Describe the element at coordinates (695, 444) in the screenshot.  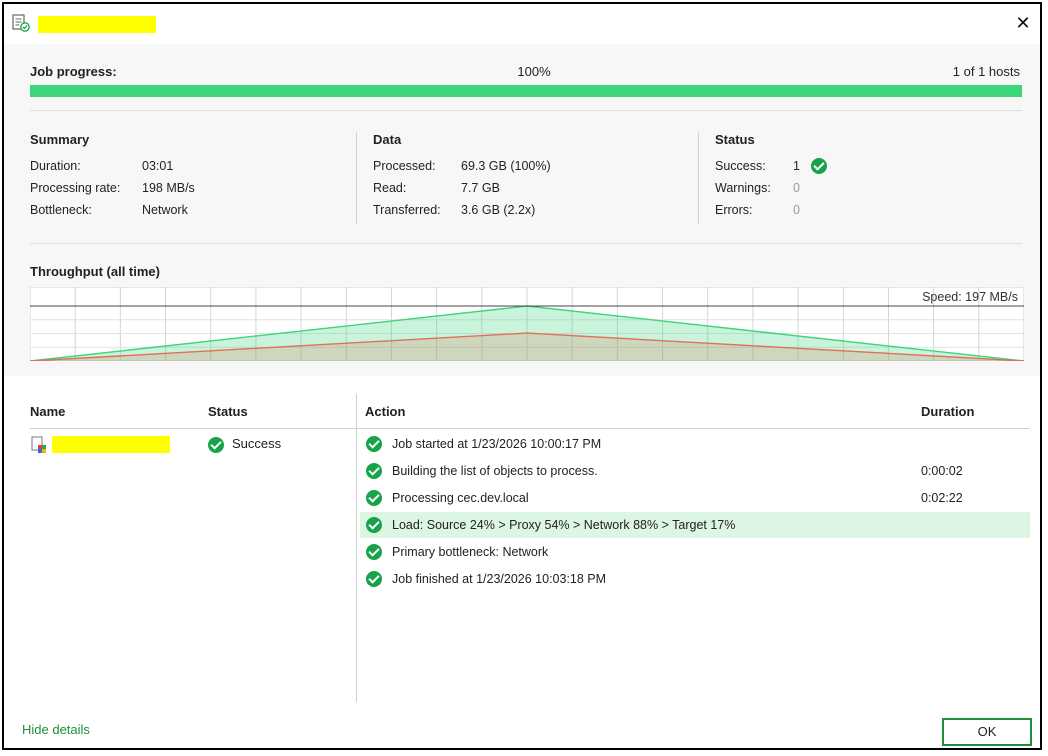
I see `action-row: Job started at 1/23/2026 10:00:17 PM` at that location.